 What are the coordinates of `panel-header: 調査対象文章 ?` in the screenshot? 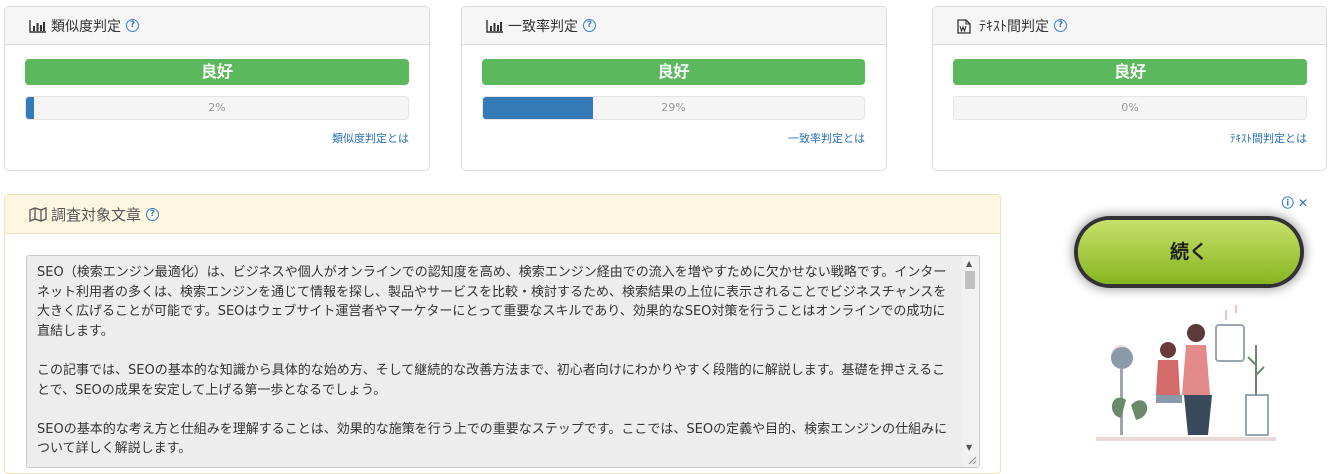 It's located at (502, 214).